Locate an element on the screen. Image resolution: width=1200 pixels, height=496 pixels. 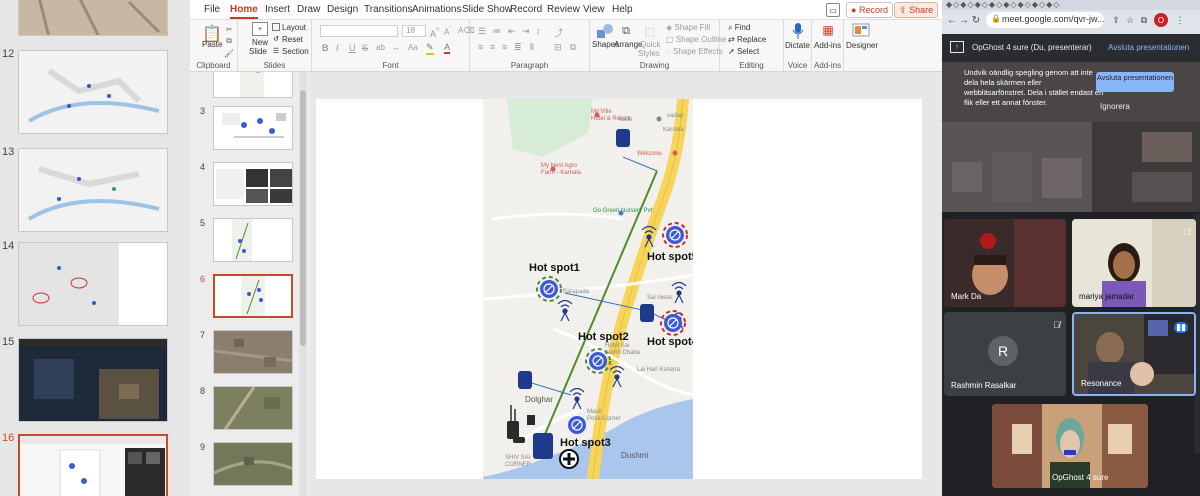
align-right-icon: ≡ is located at coordinates (504, 47).